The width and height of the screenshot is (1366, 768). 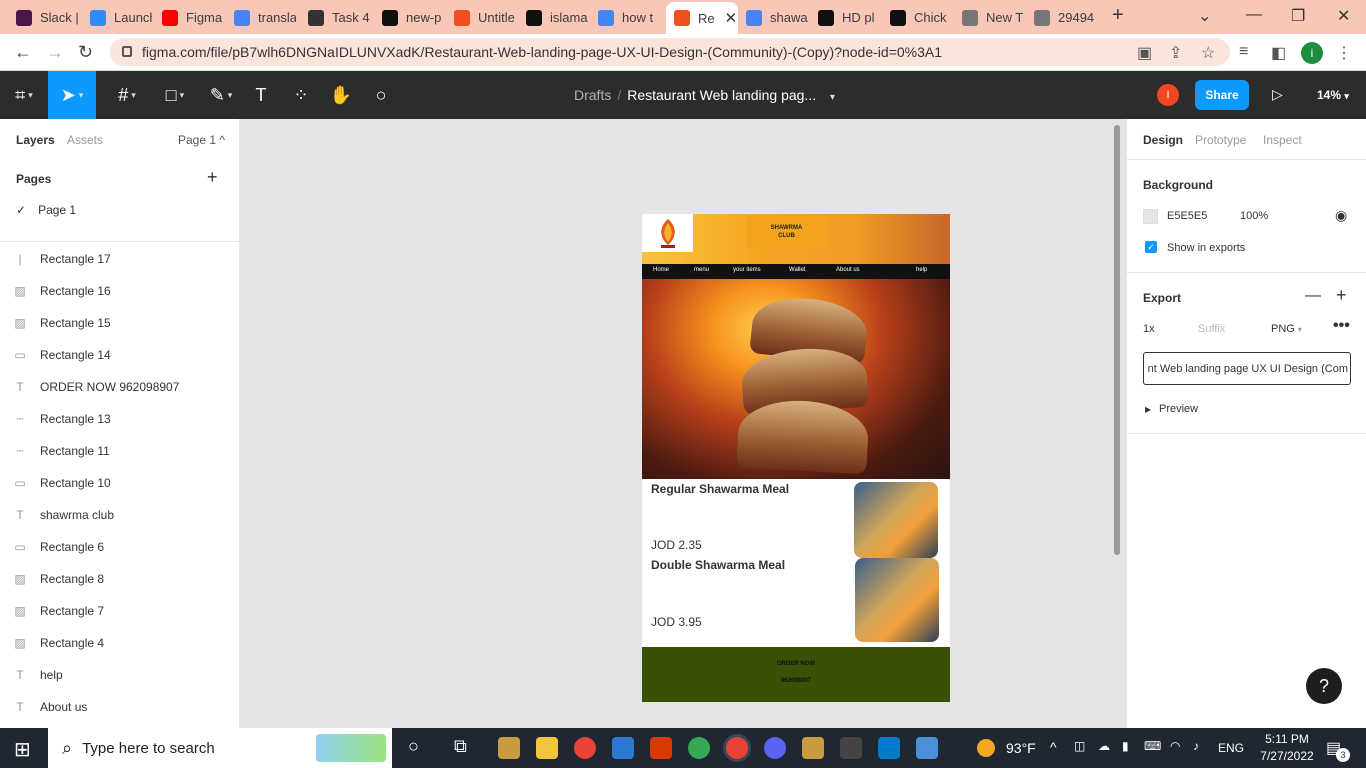 I want to click on order-banner: ORDER NOW 962098907, so click(x=796, y=674).